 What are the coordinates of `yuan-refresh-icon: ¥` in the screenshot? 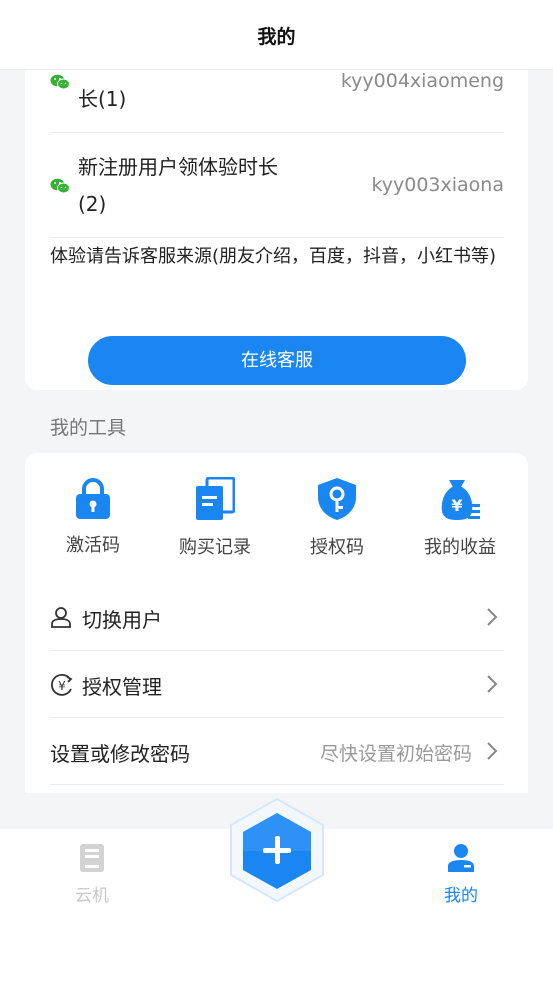 It's located at (62, 685).